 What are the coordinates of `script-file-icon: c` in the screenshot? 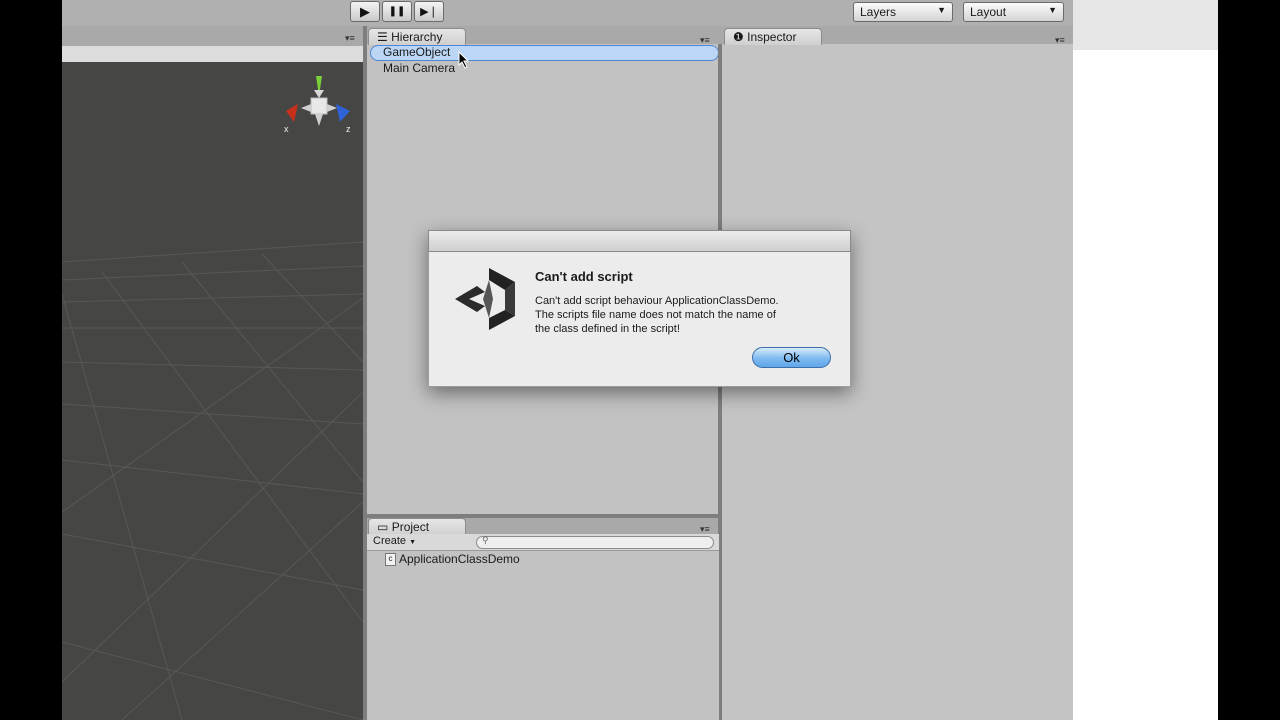 It's located at (390, 559).